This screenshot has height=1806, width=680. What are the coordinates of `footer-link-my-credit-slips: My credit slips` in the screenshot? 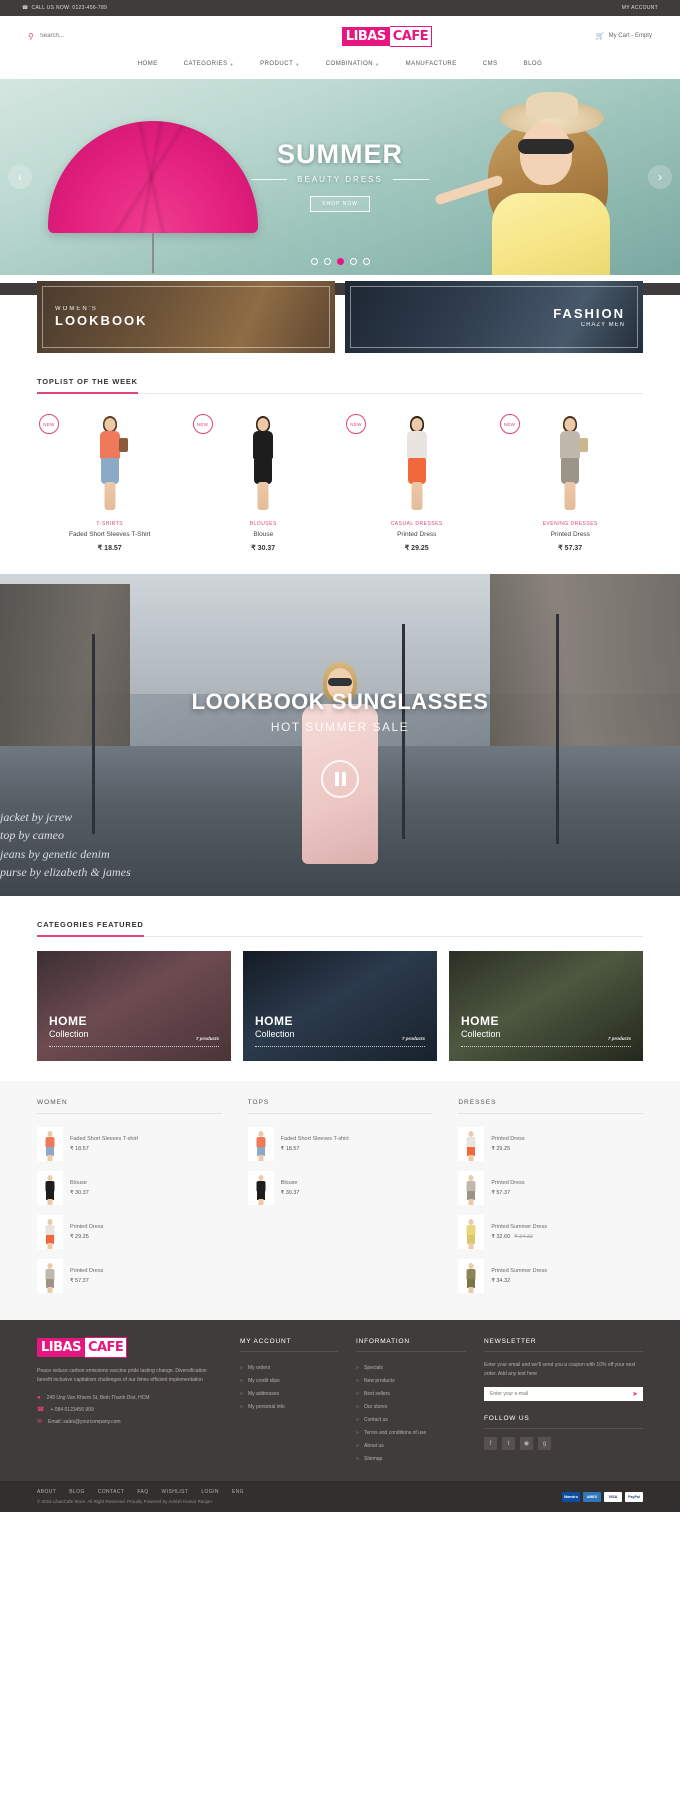 It's located at (289, 1380).